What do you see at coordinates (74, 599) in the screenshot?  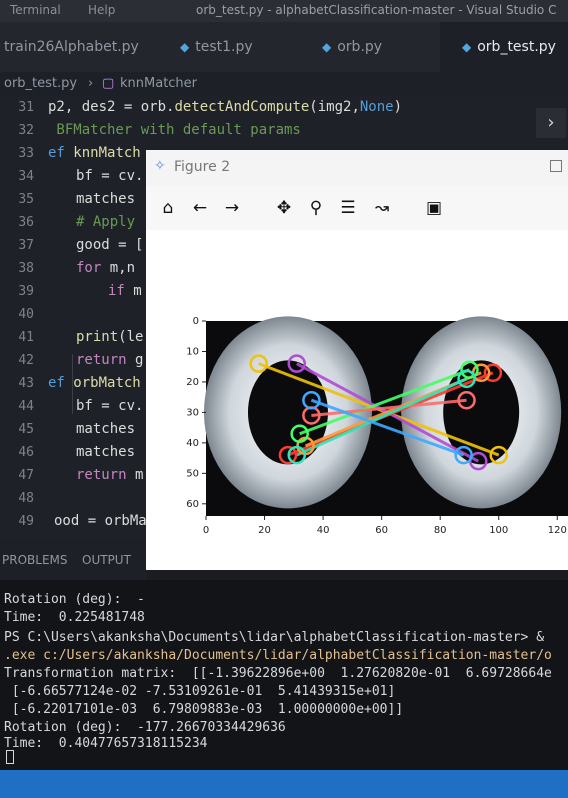 I see `terminal-line: Rotation (deg): -` at bounding box center [74, 599].